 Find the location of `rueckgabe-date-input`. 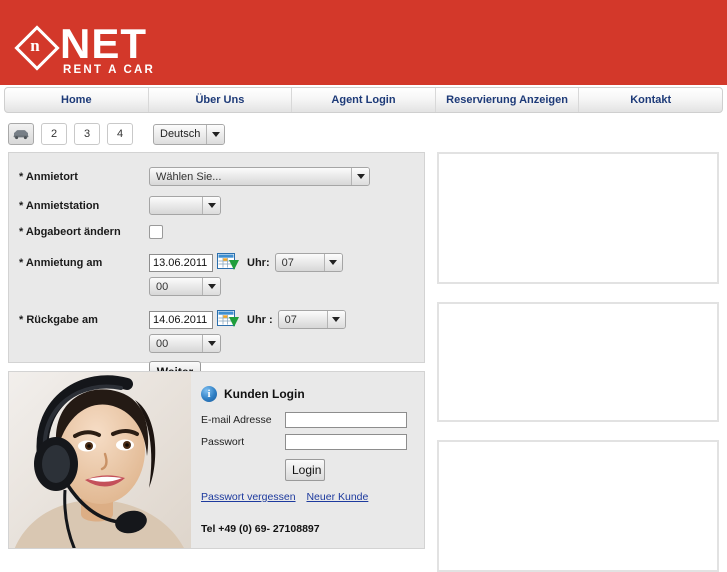

rueckgabe-date-input is located at coordinates (181, 319).